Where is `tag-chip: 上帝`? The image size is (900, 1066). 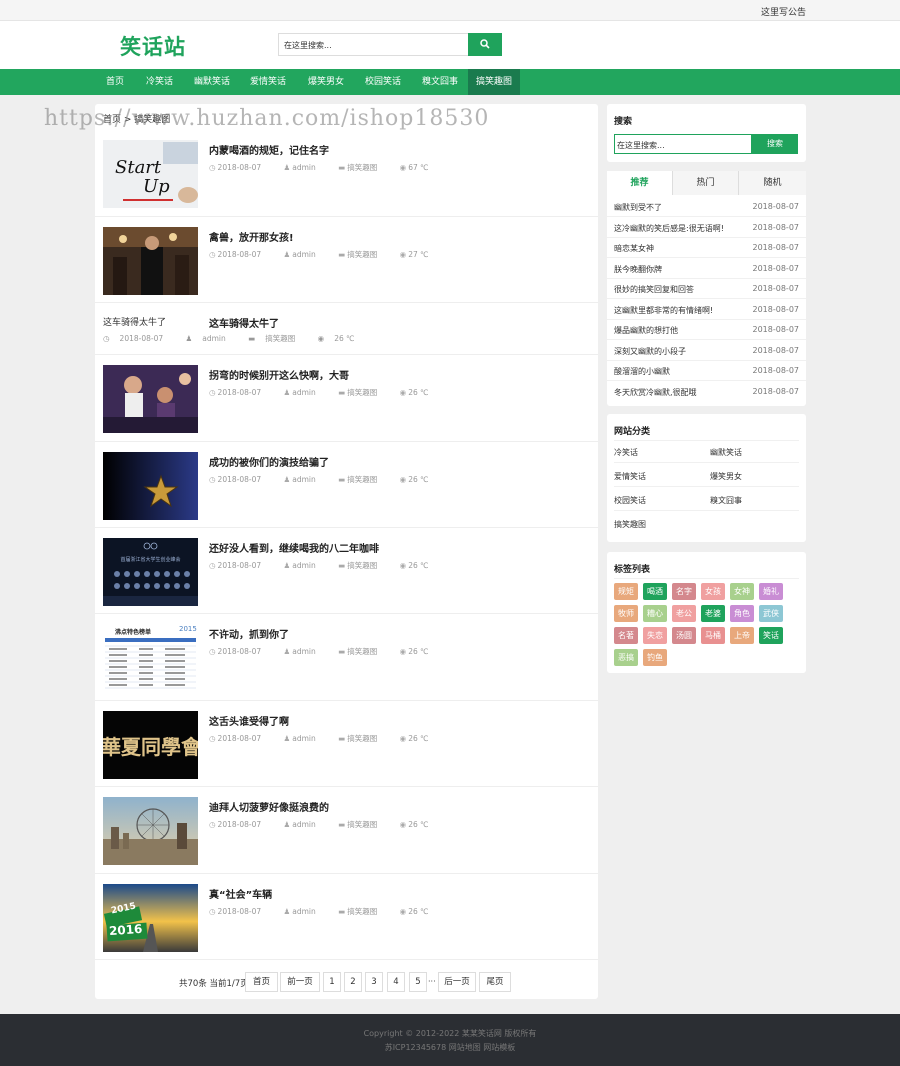
tag-chip: 上帝 is located at coordinates (742, 635).